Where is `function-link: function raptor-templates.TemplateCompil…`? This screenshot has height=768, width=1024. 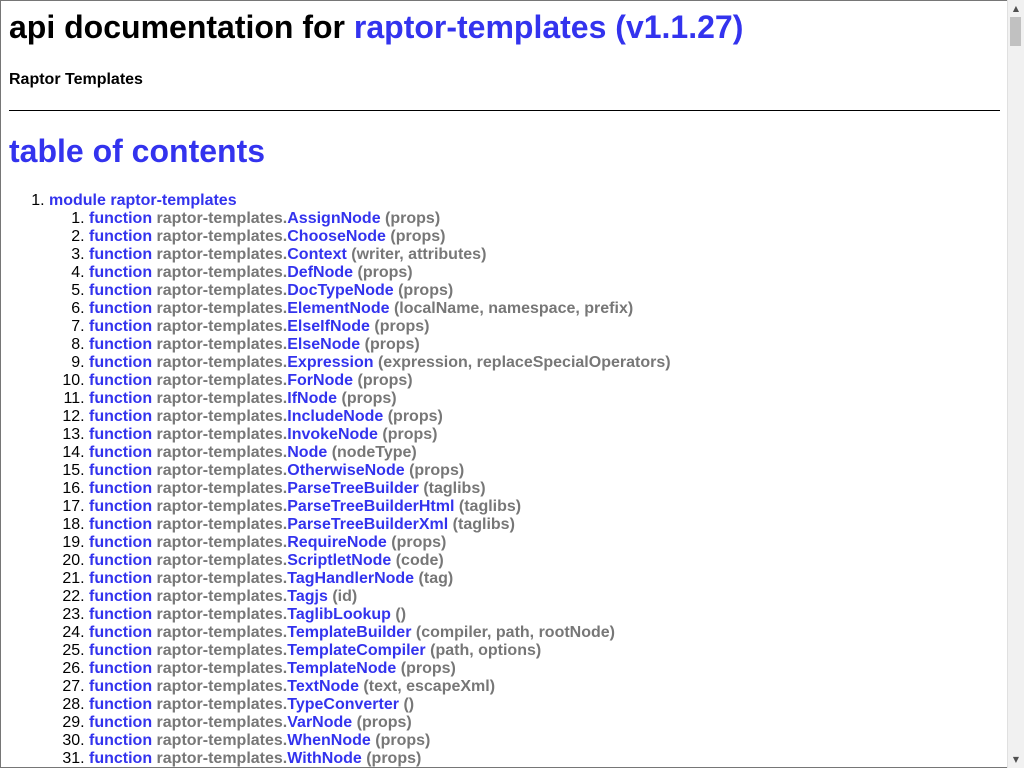
function-link: function raptor-templates.TemplateCompil… is located at coordinates (257, 650).